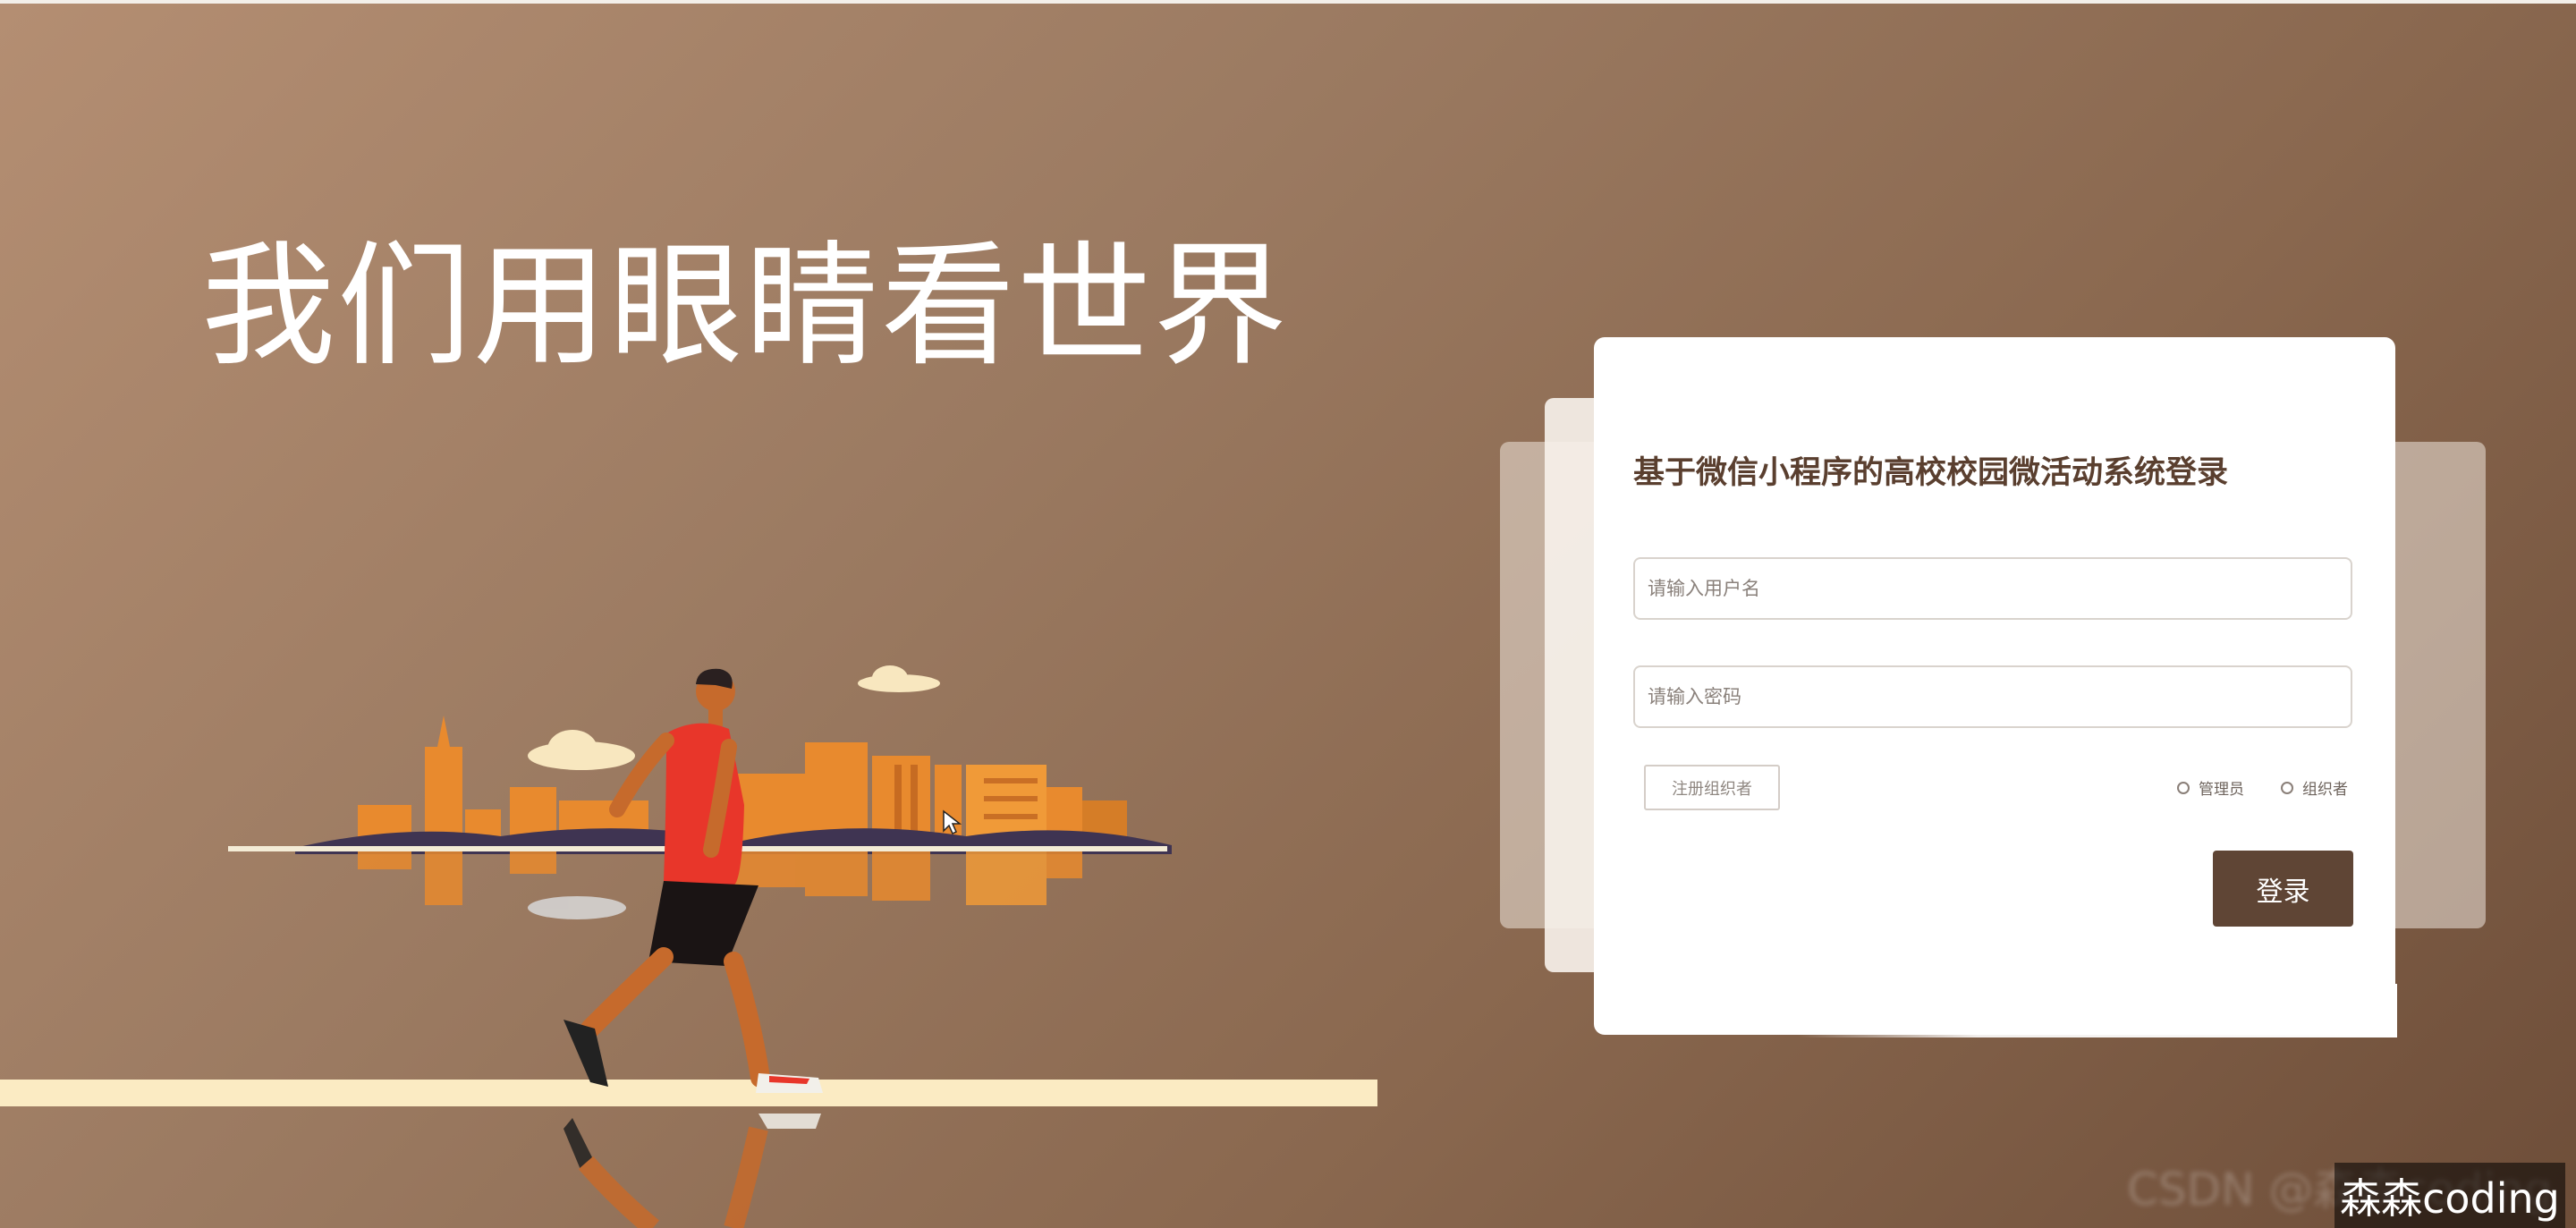 The image size is (2576, 1228). I want to click on hero-slogan: 我们用眼睛看世界, so click(745, 307).